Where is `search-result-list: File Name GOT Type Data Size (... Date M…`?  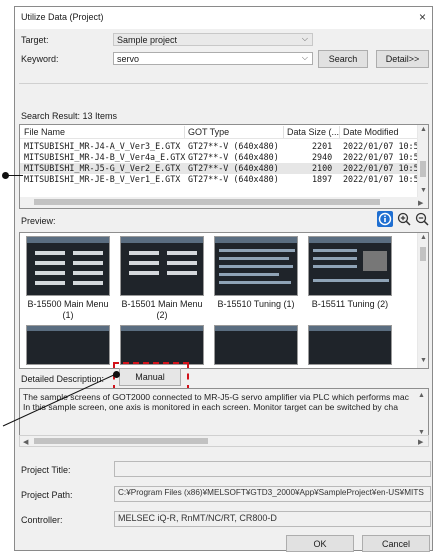
search-result-list: File Name GOT Type Data Size (... Date M… is located at coordinates (224, 166).